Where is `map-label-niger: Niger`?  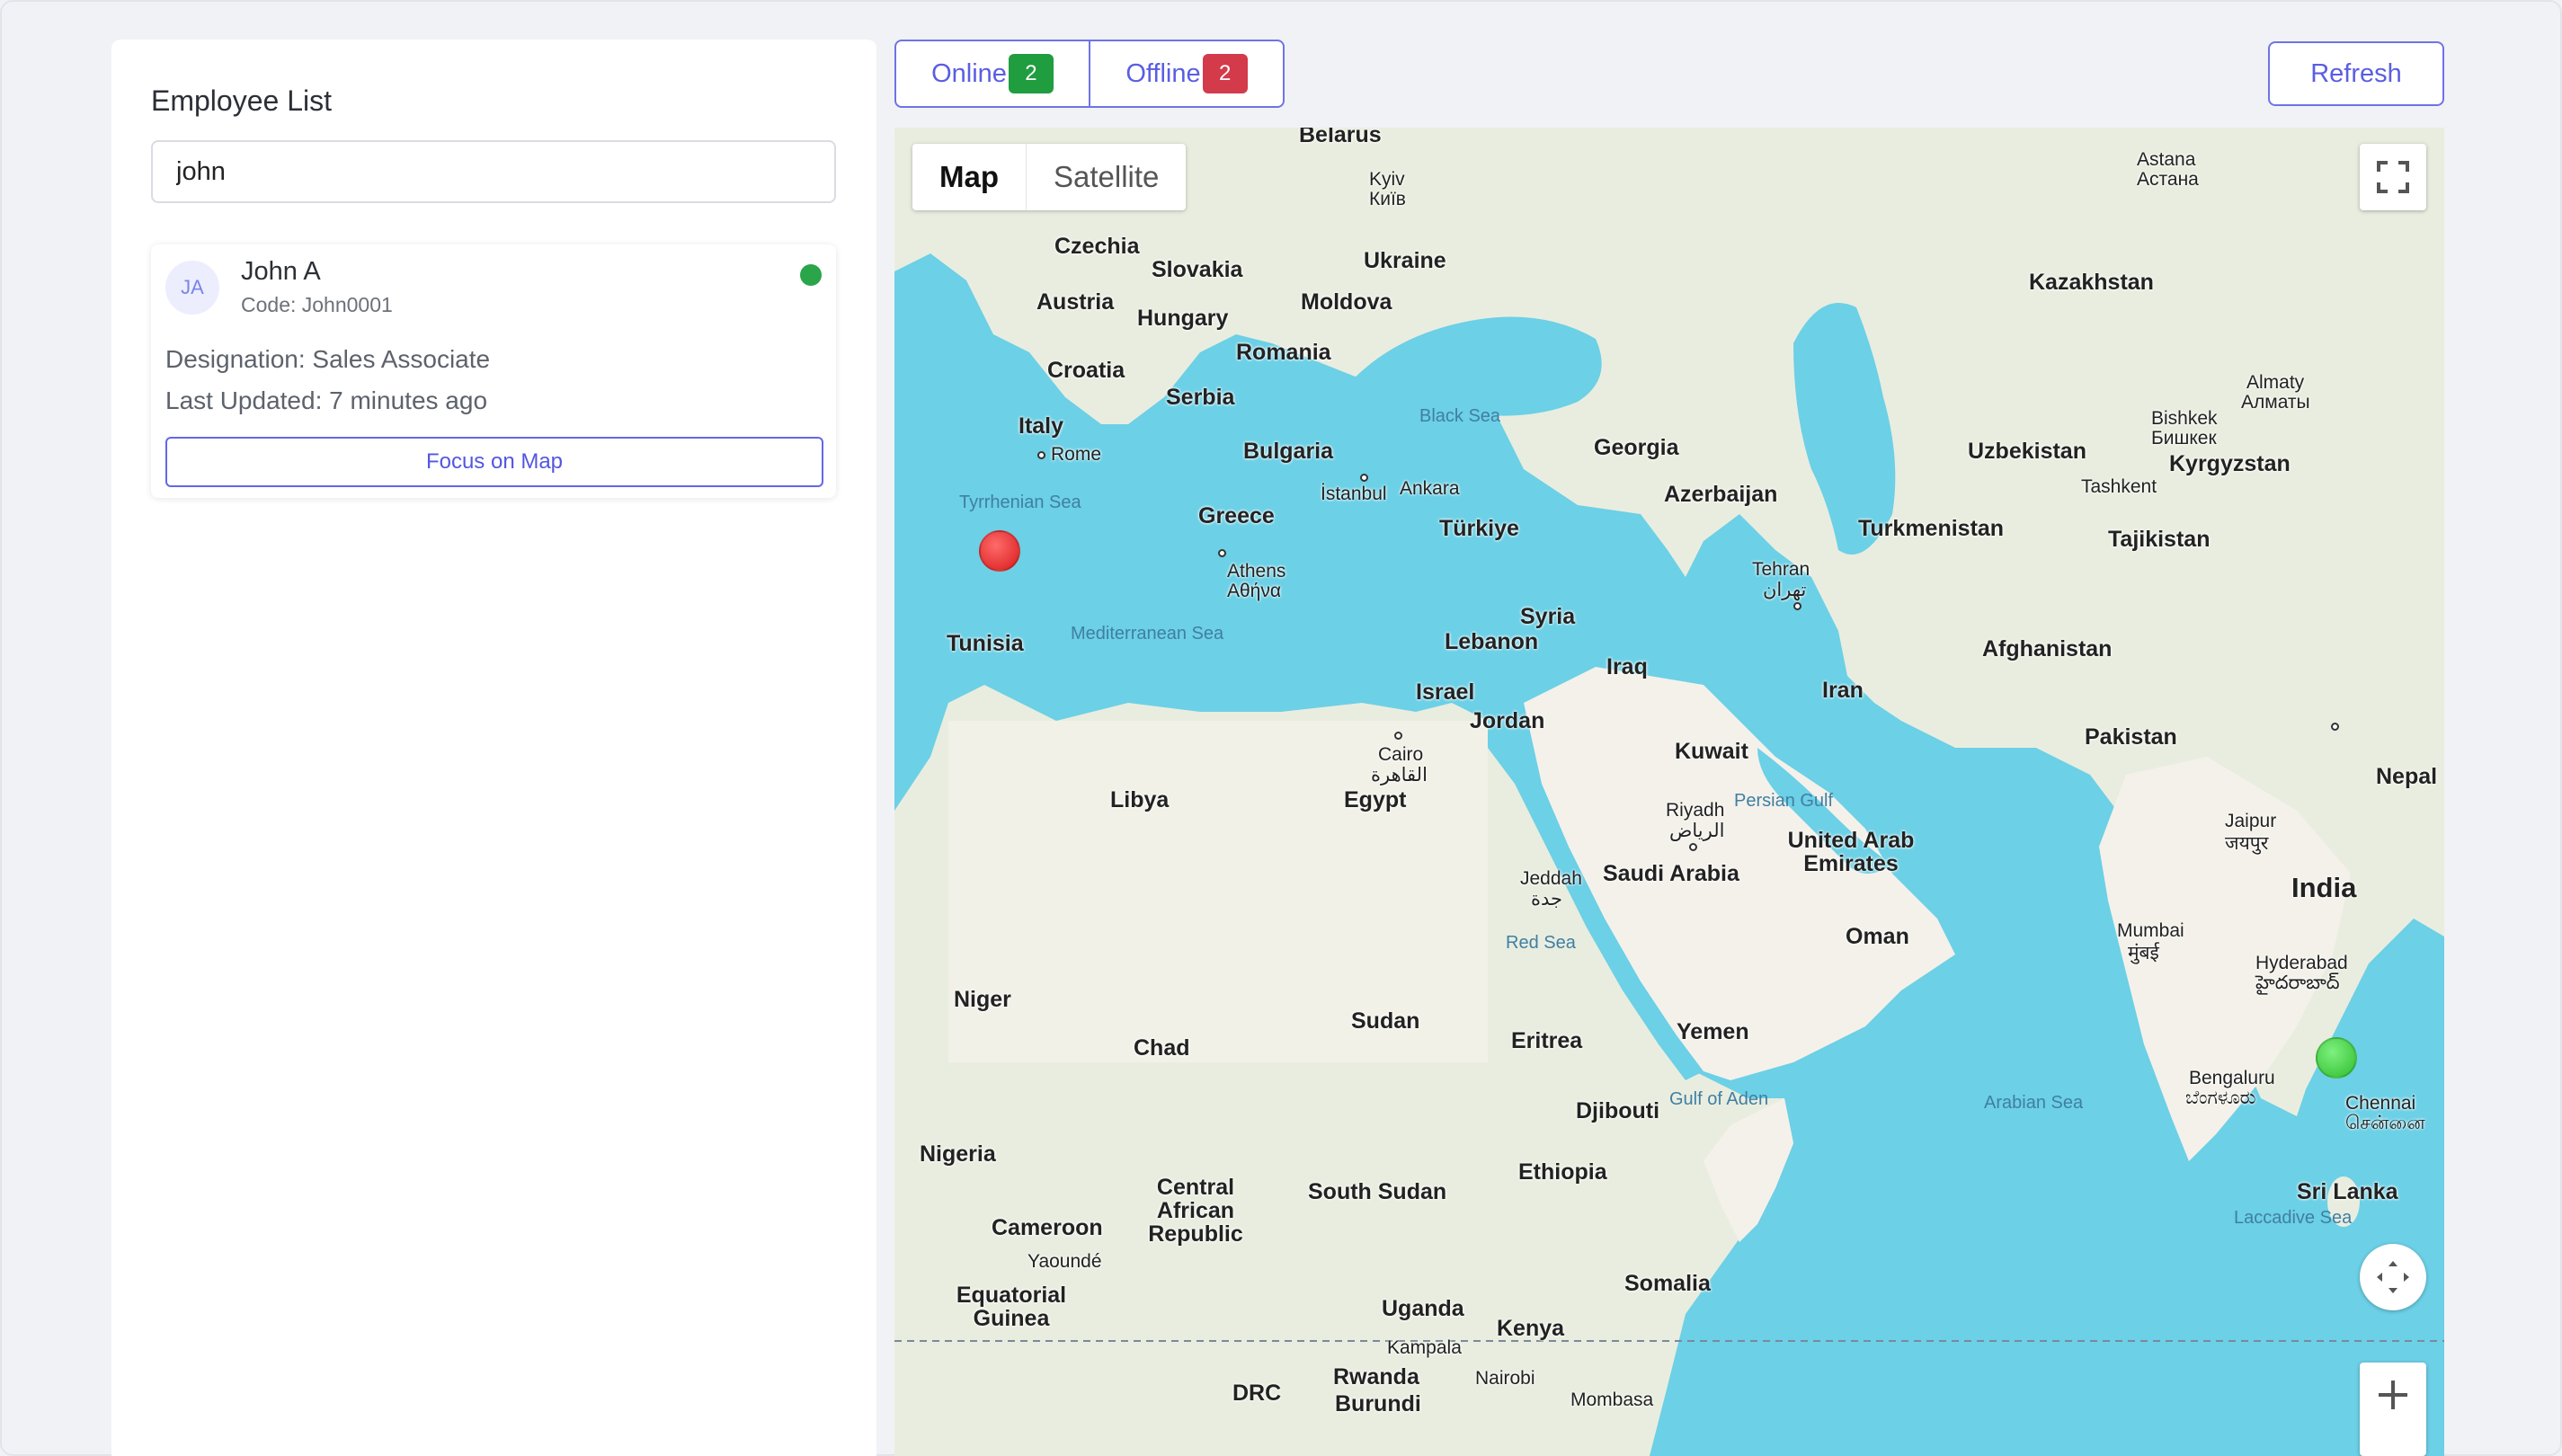
map-label-niger: Niger is located at coordinates (982, 999).